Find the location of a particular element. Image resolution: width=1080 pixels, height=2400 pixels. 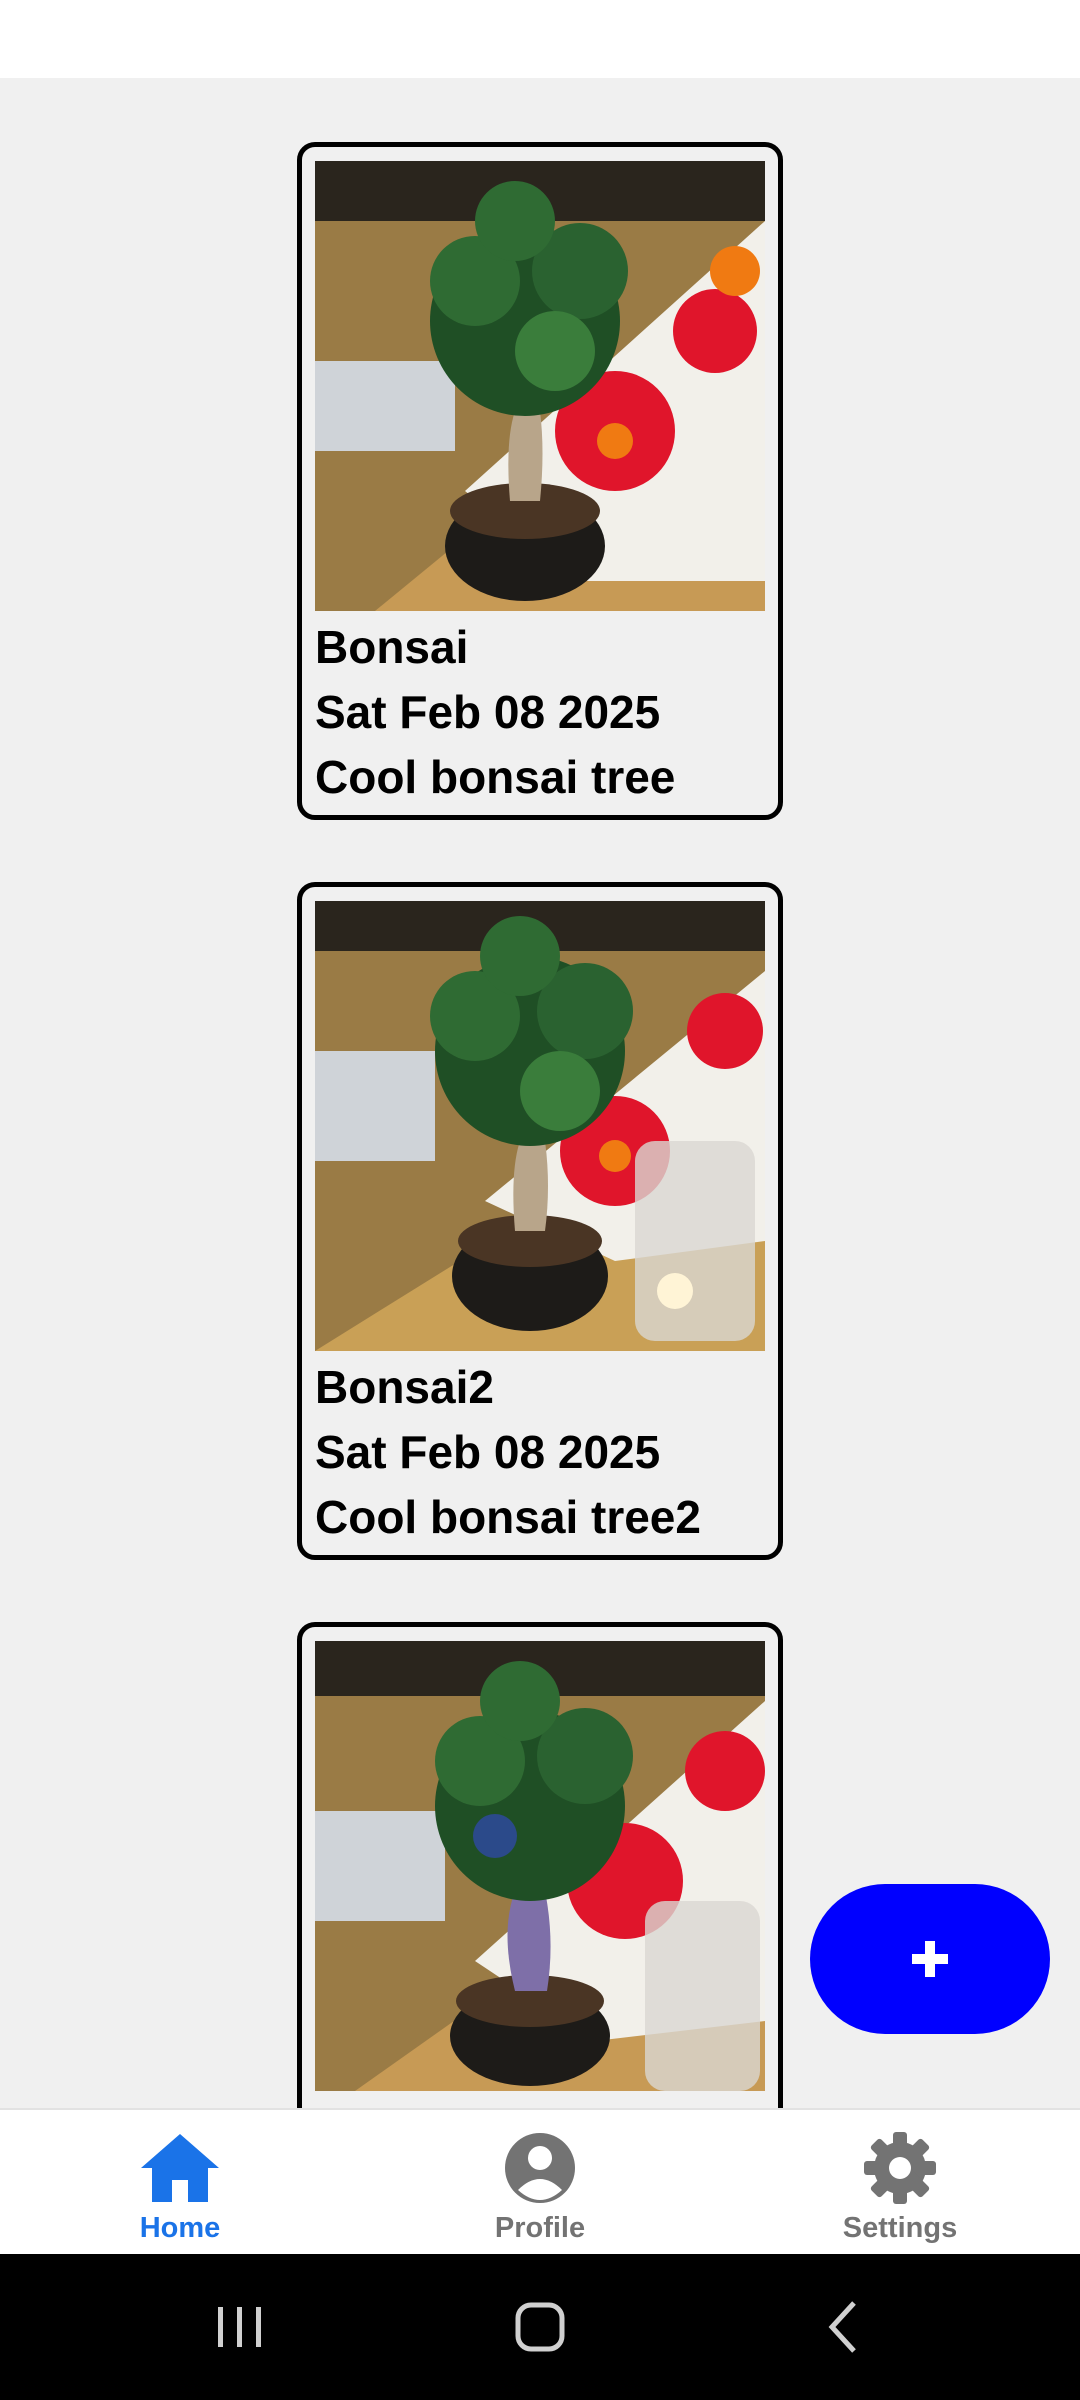

tab-profile: Profile is located at coordinates (540, 2183).